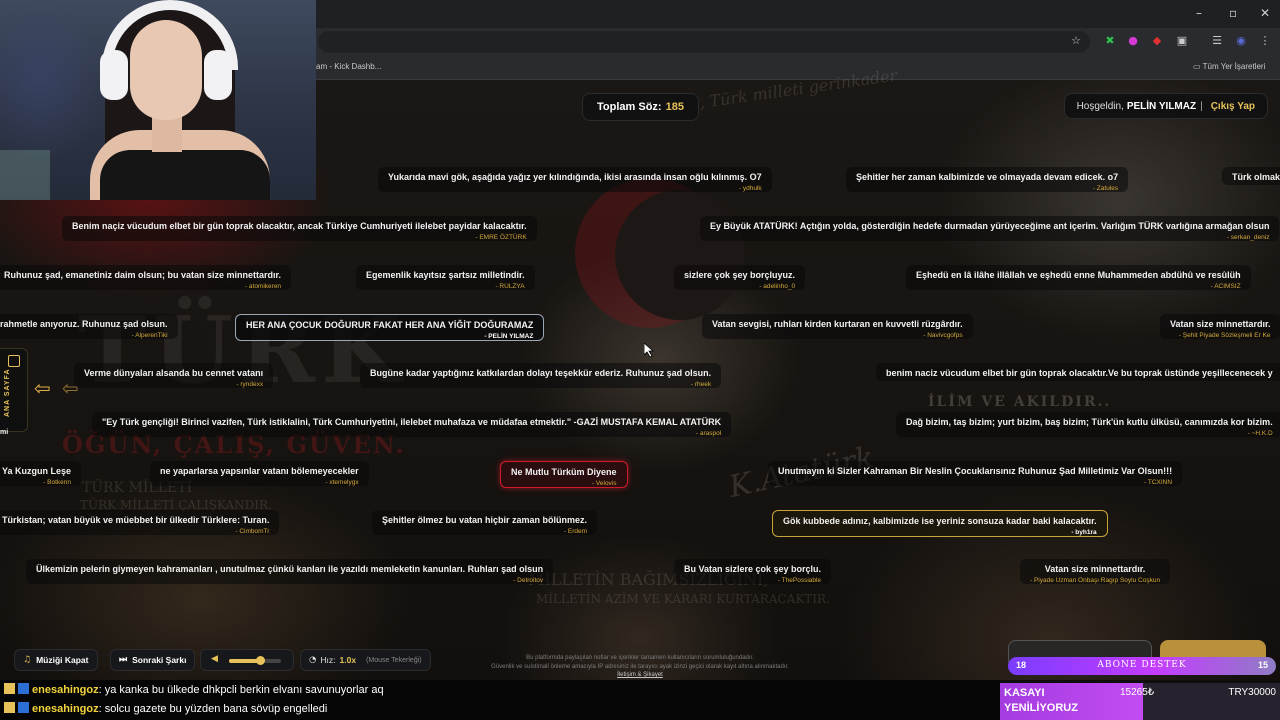 The height and width of the screenshot is (720, 1280). Describe the element at coordinates (1241, 41) in the screenshot. I see `profile-avatar-icon: ◉` at that location.